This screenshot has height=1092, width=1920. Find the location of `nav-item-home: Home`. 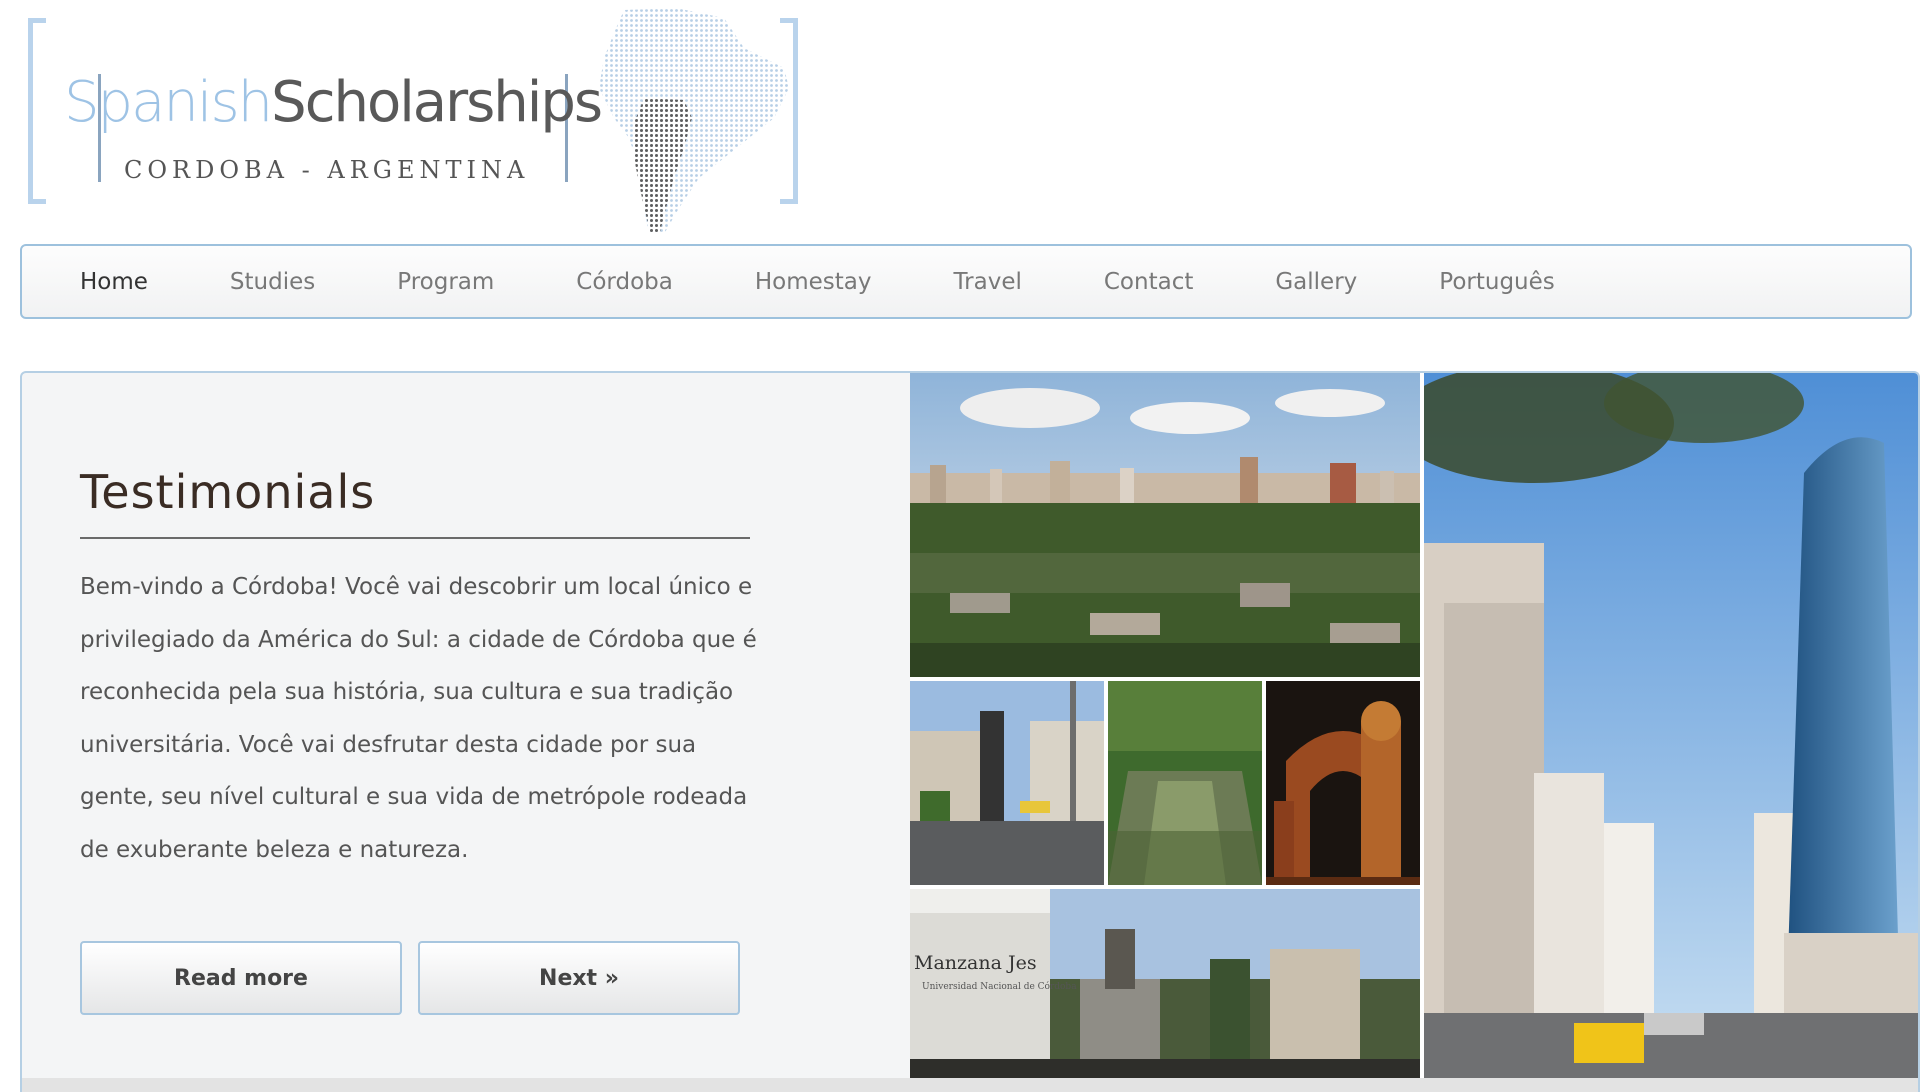

nav-item-home: Home is located at coordinates (114, 282).